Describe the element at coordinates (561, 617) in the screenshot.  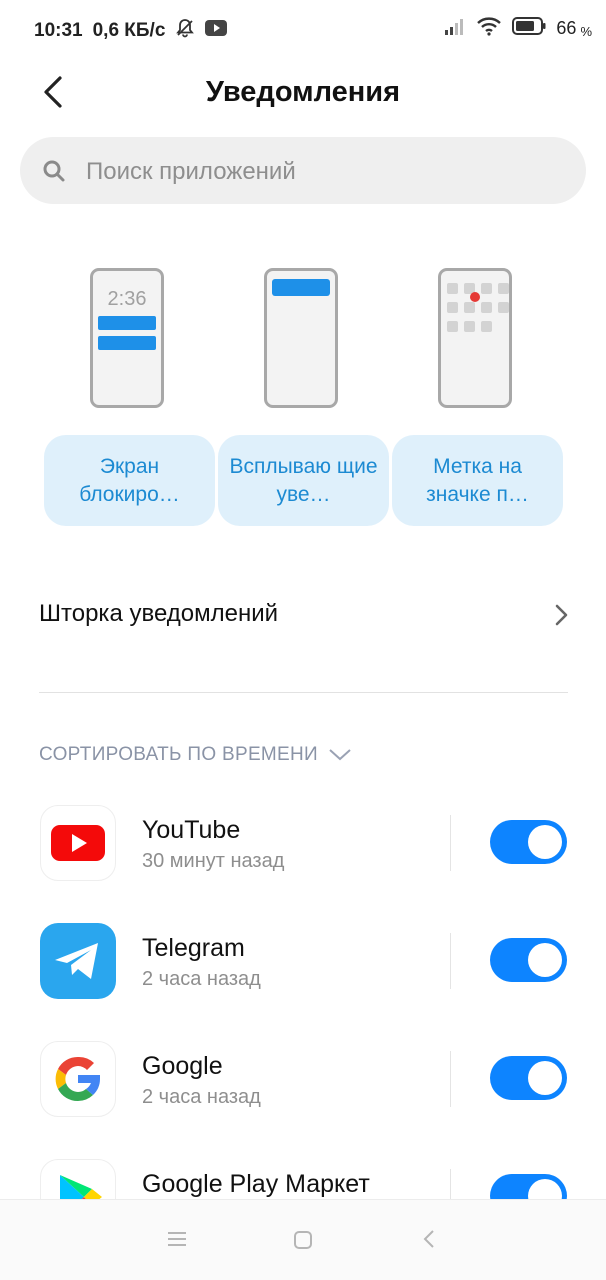
I see `chevron-right-icon` at that location.